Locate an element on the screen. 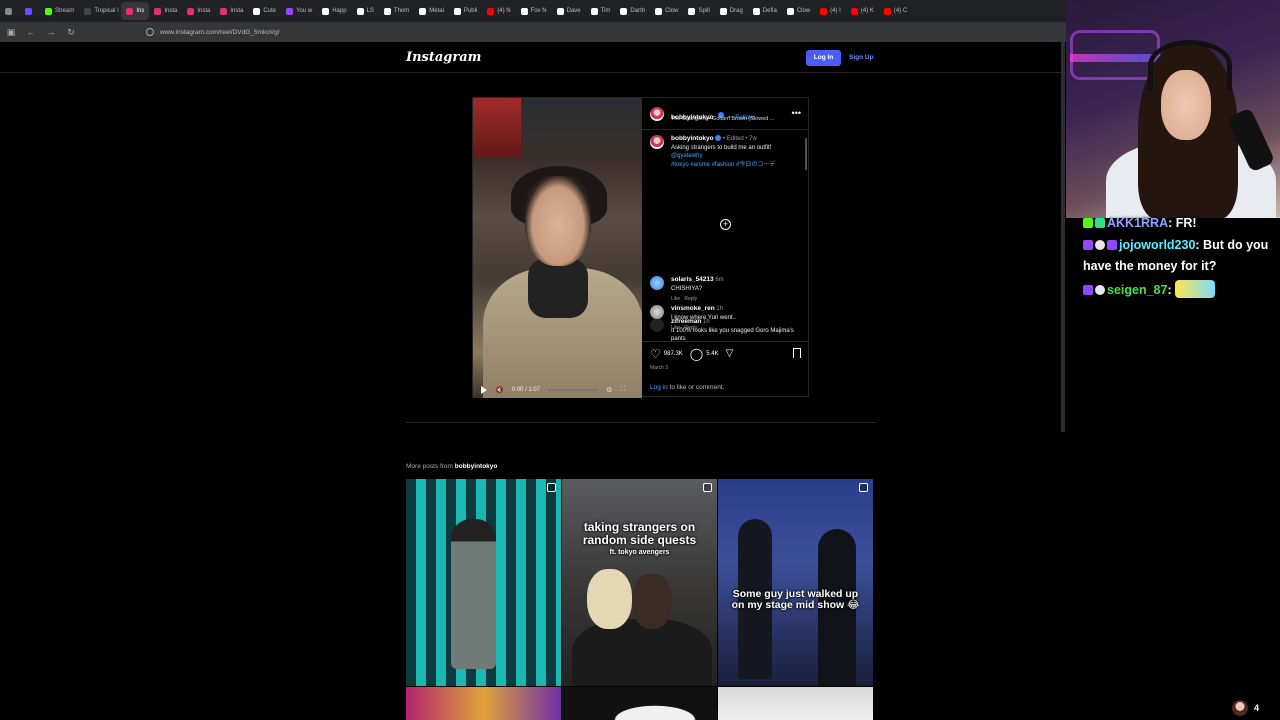 This screenshot has height=720, width=1280. author-avatar is located at coordinates (657, 114).